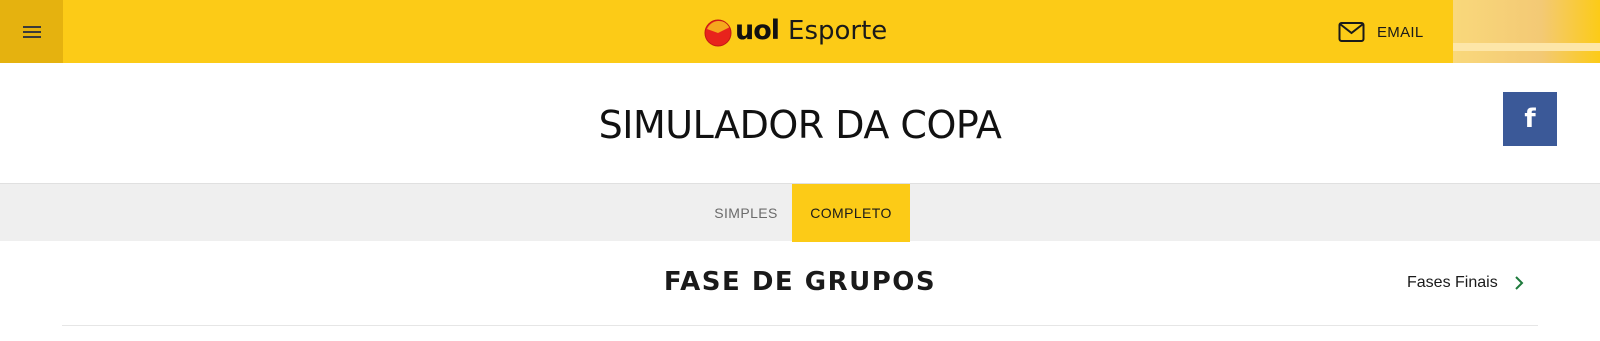  Describe the element at coordinates (1452, 282) in the screenshot. I see `next-phase-label: Fases Finais` at that location.